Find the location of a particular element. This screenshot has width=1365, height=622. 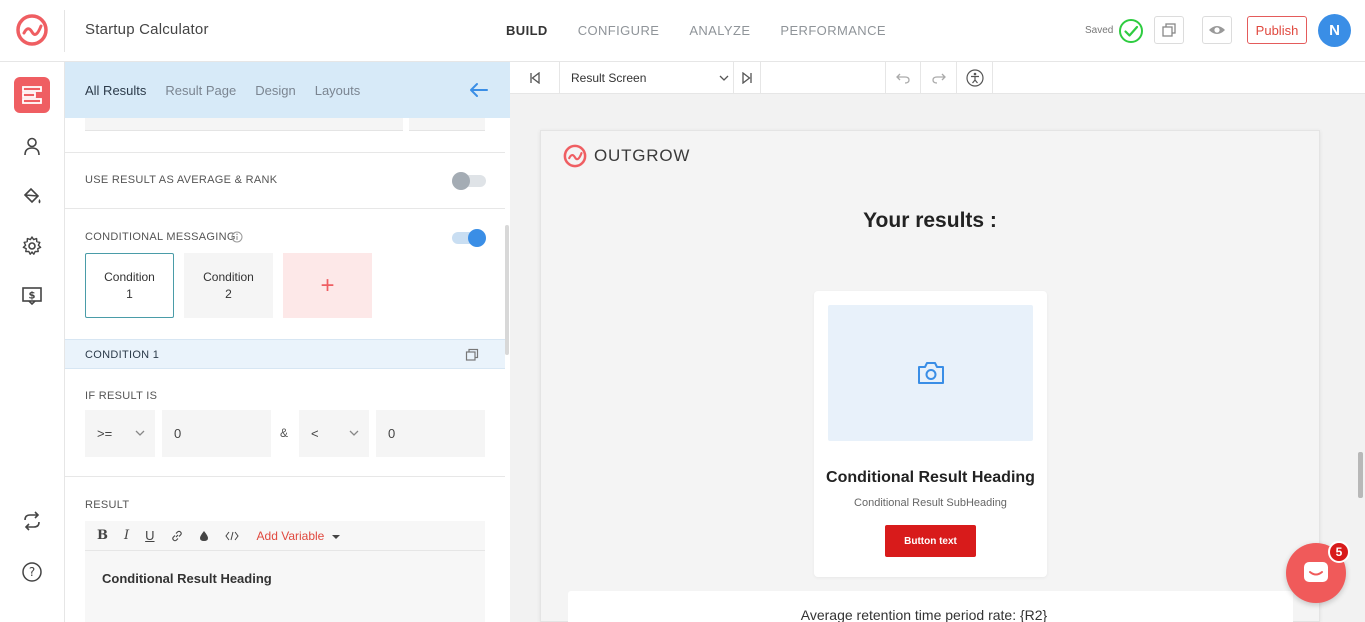

eye-icon is located at coordinates (1217, 30).